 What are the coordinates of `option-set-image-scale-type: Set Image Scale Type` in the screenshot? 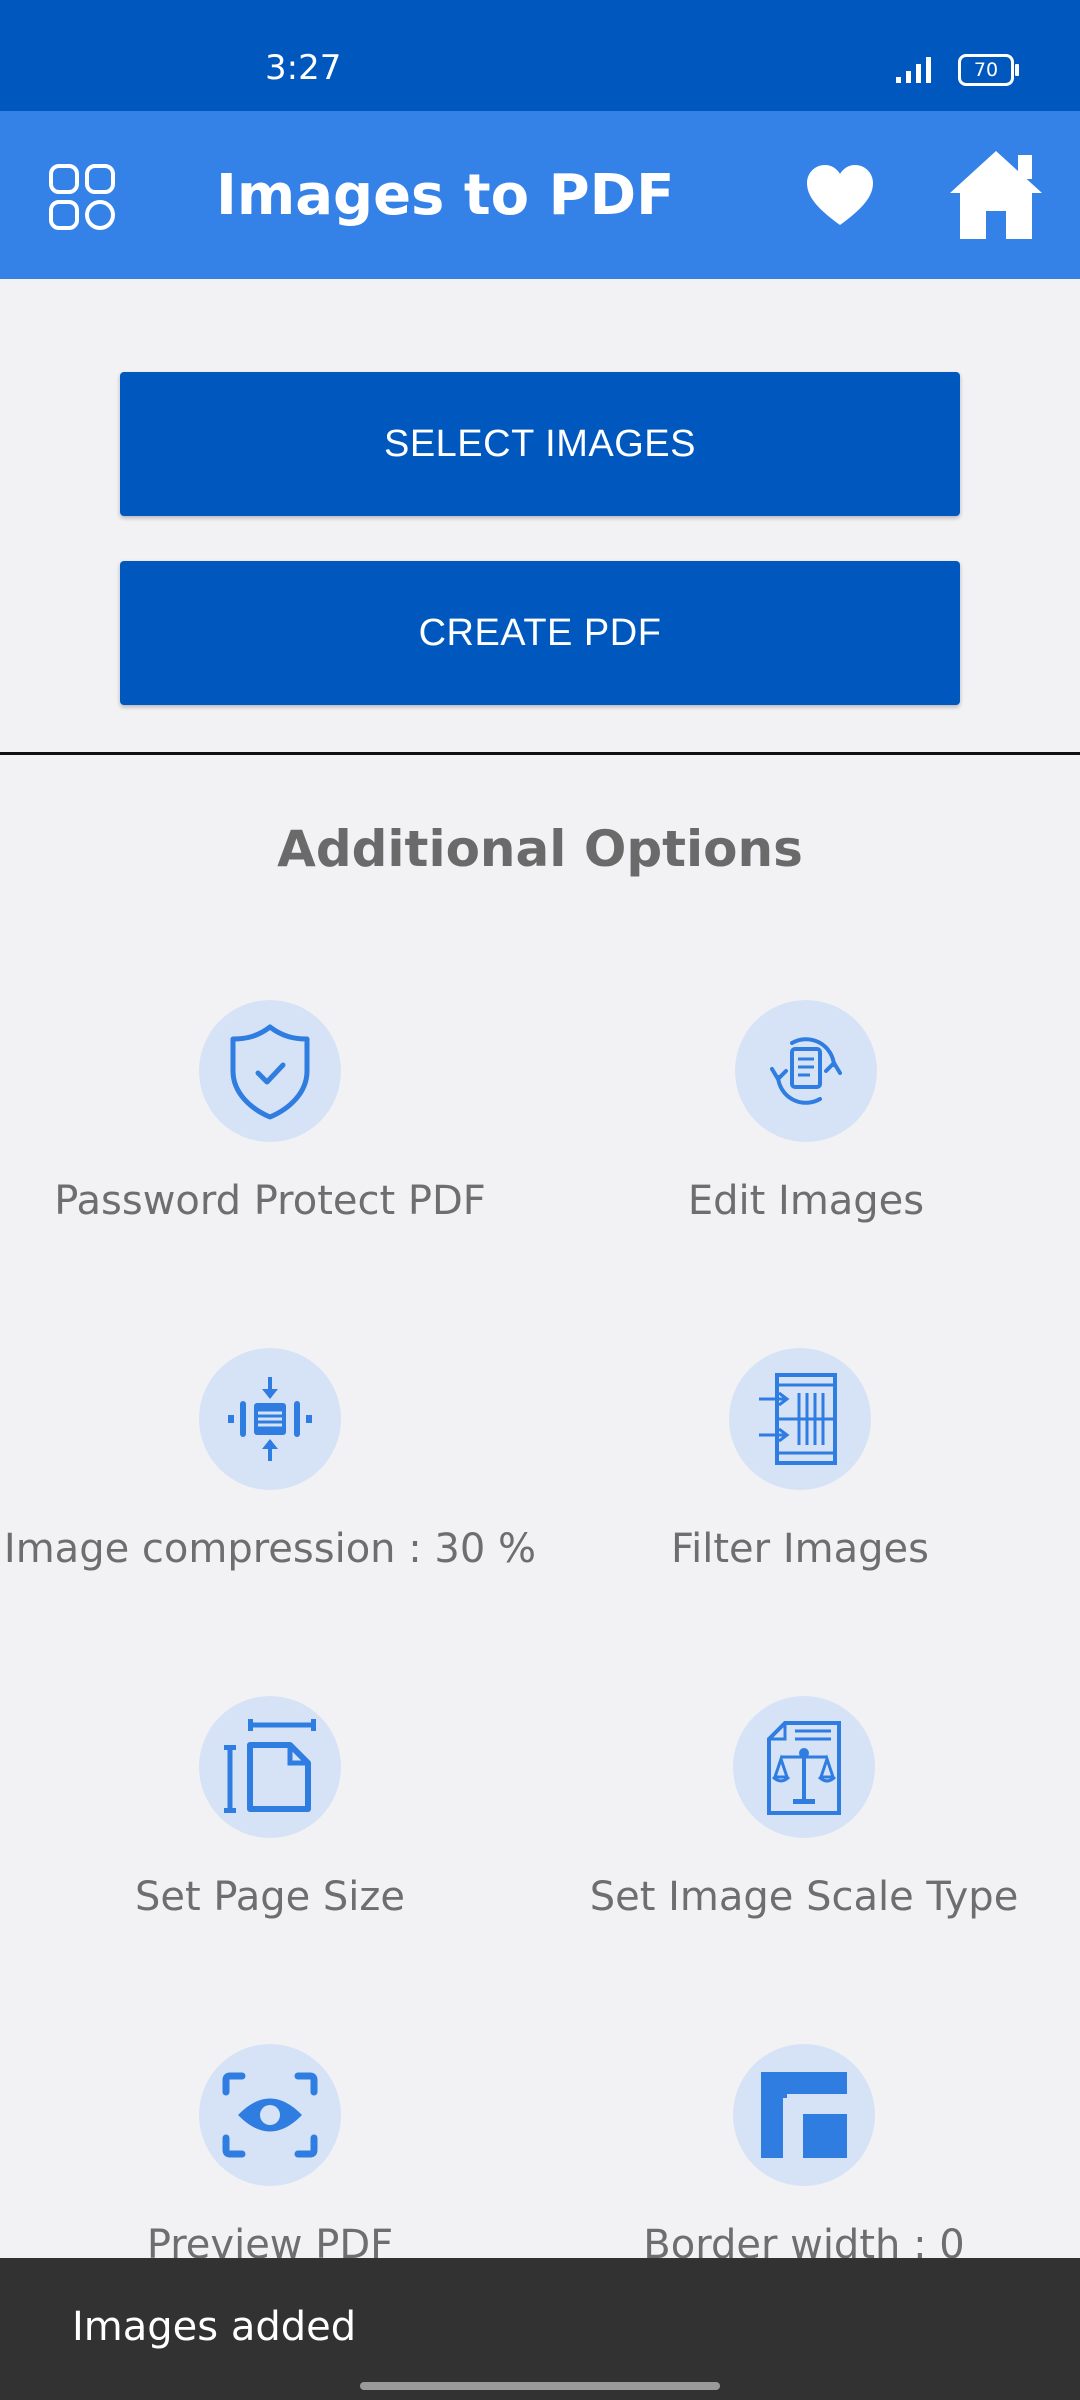 It's located at (804, 1826).